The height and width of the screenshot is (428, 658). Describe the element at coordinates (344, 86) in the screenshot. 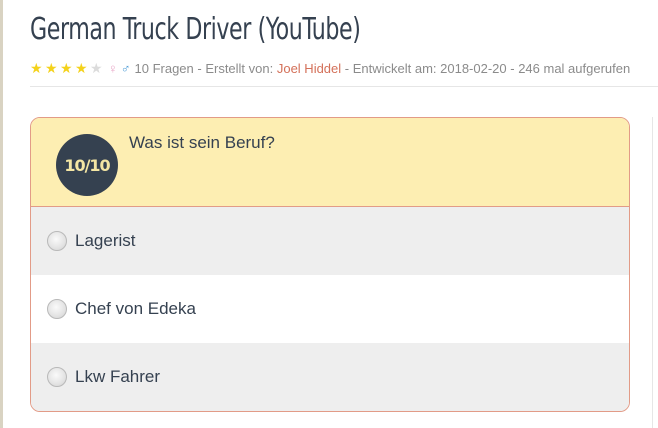

I see `divider` at that location.